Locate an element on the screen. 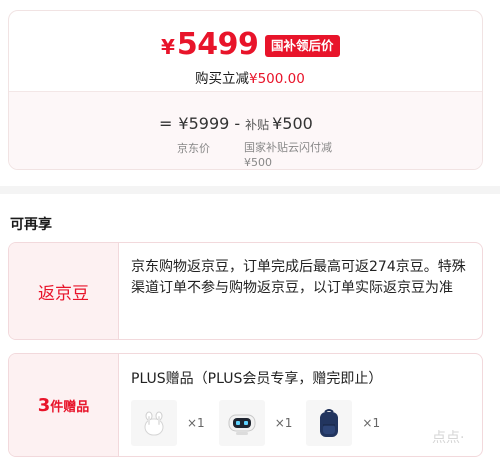 The image size is (500, 462). subsidy-caption: 国家补贴云闪付减¥500 is located at coordinates (288, 155).